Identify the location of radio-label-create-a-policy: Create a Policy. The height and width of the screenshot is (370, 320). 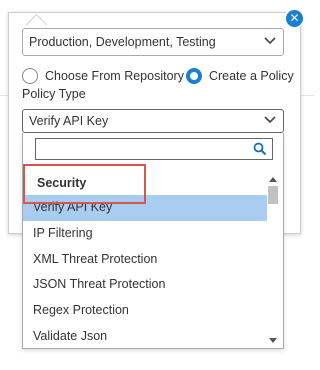
(251, 76).